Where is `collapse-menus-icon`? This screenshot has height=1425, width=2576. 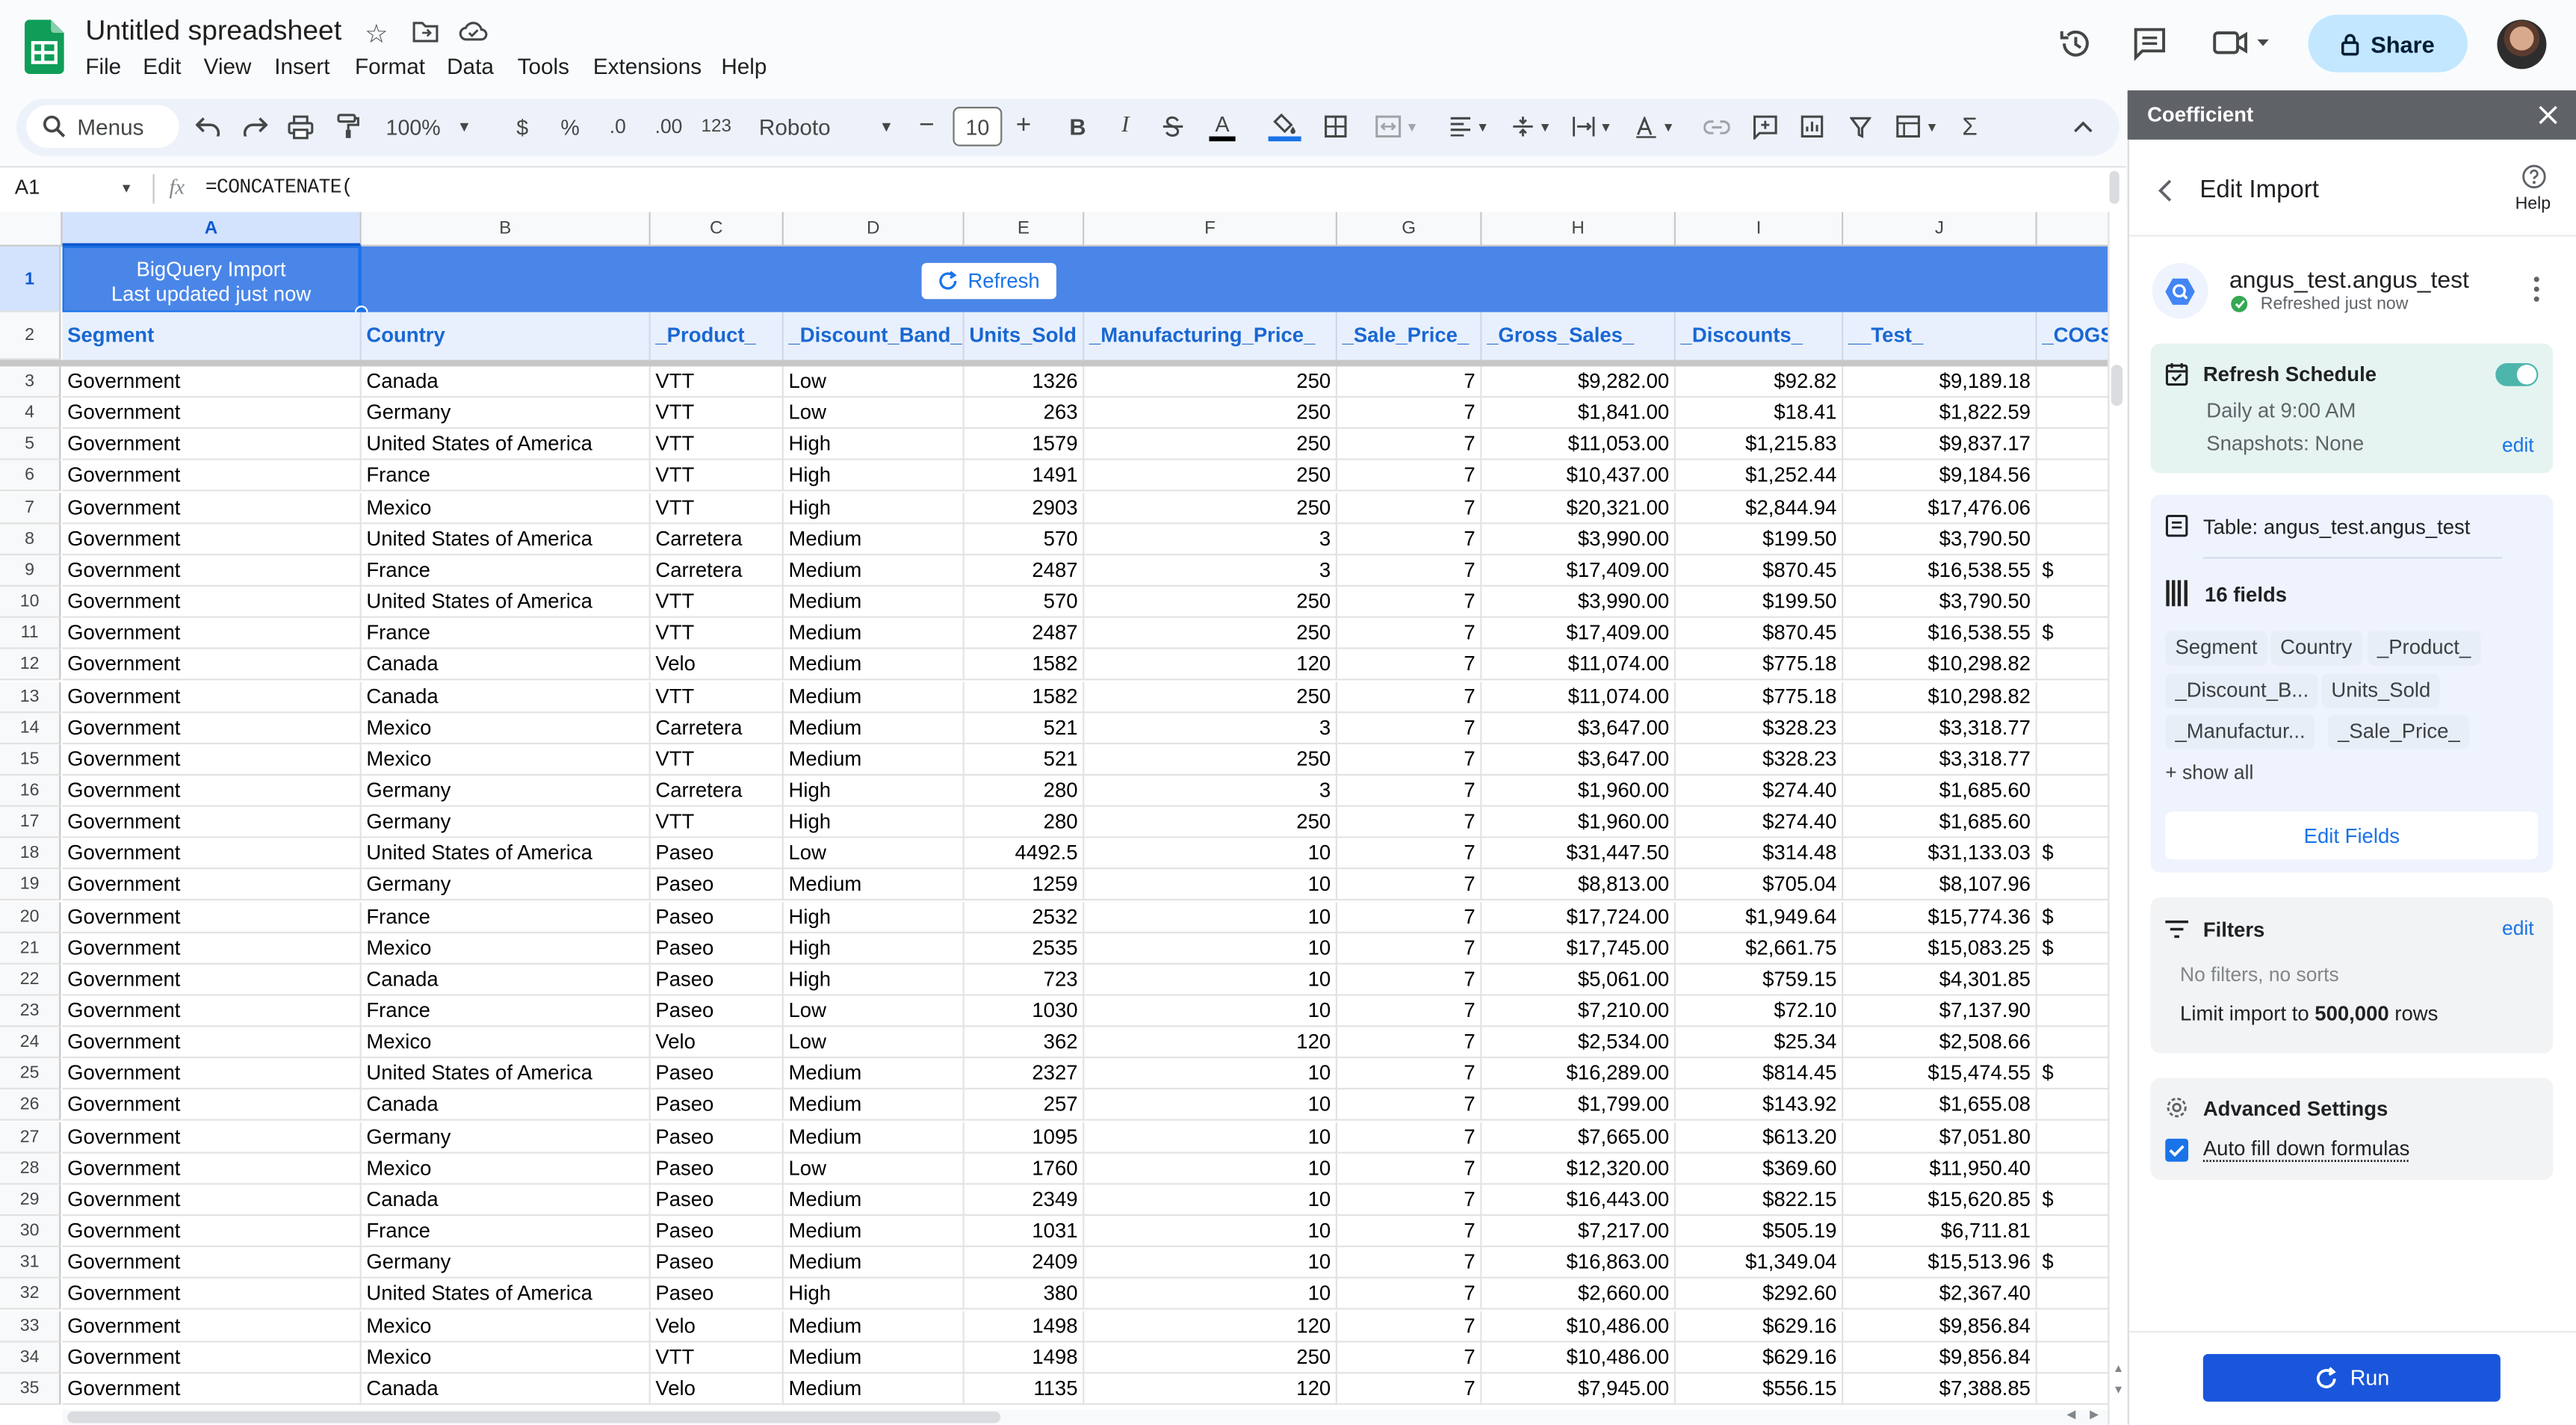
collapse-menus-icon is located at coordinates (2084, 126).